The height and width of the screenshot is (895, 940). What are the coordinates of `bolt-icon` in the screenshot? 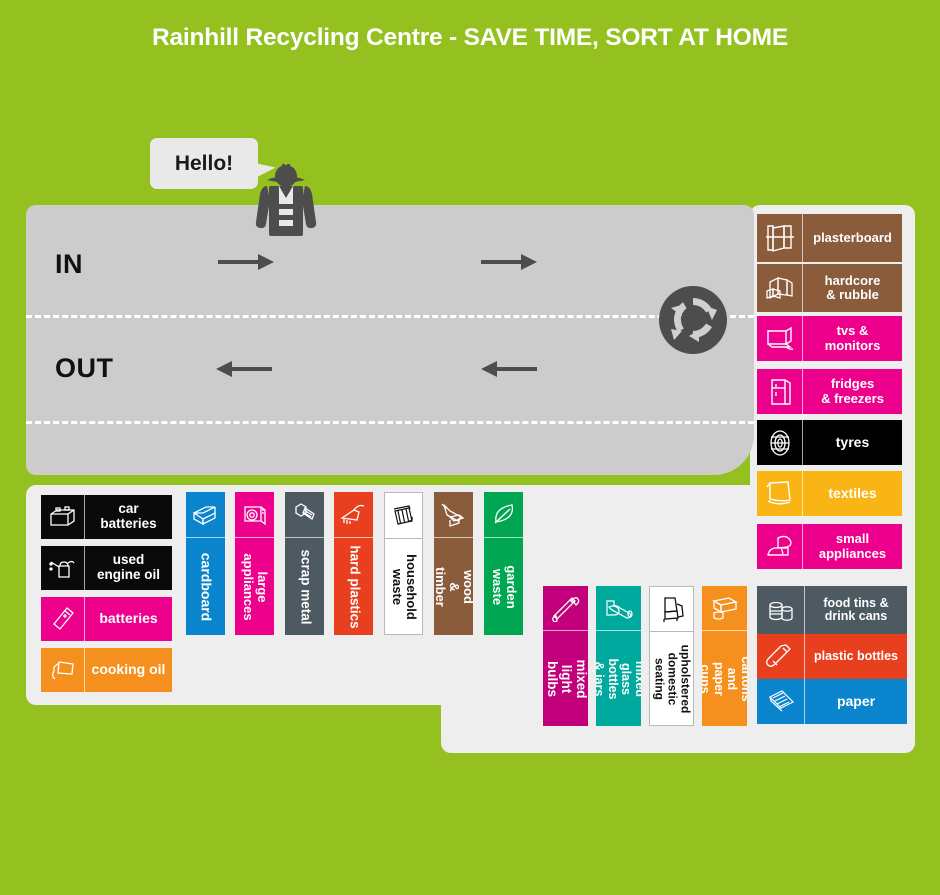 It's located at (304, 515).